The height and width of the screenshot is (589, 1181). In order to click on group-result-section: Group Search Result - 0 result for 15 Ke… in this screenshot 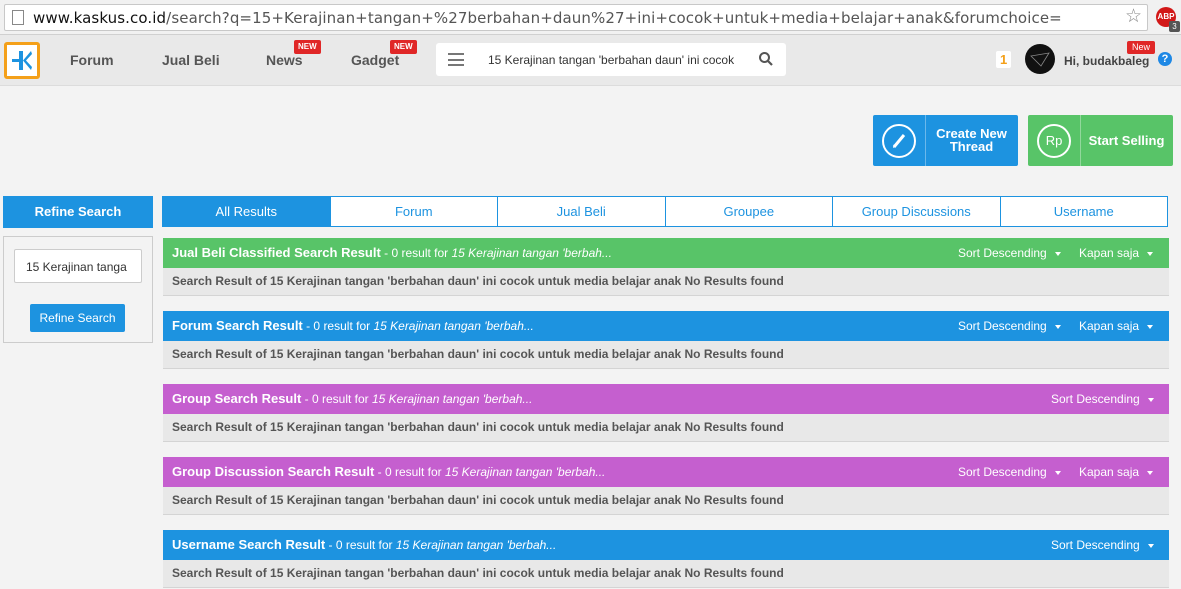, I will do `click(666, 413)`.